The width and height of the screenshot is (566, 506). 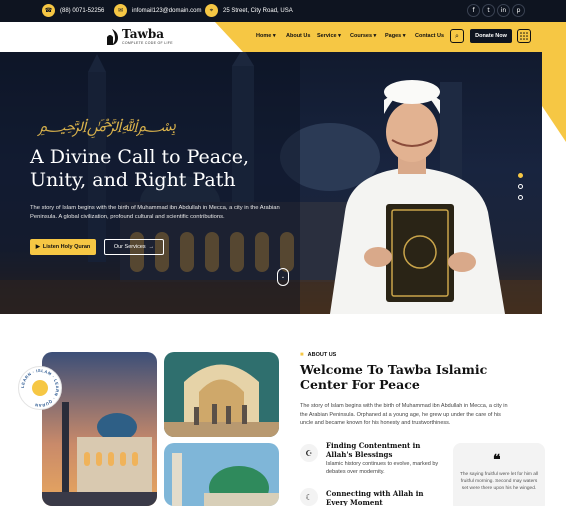 What do you see at coordinates (283, 277) in the screenshot?
I see `scroll-down-icon: ⌄` at bounding box center [283, 277].